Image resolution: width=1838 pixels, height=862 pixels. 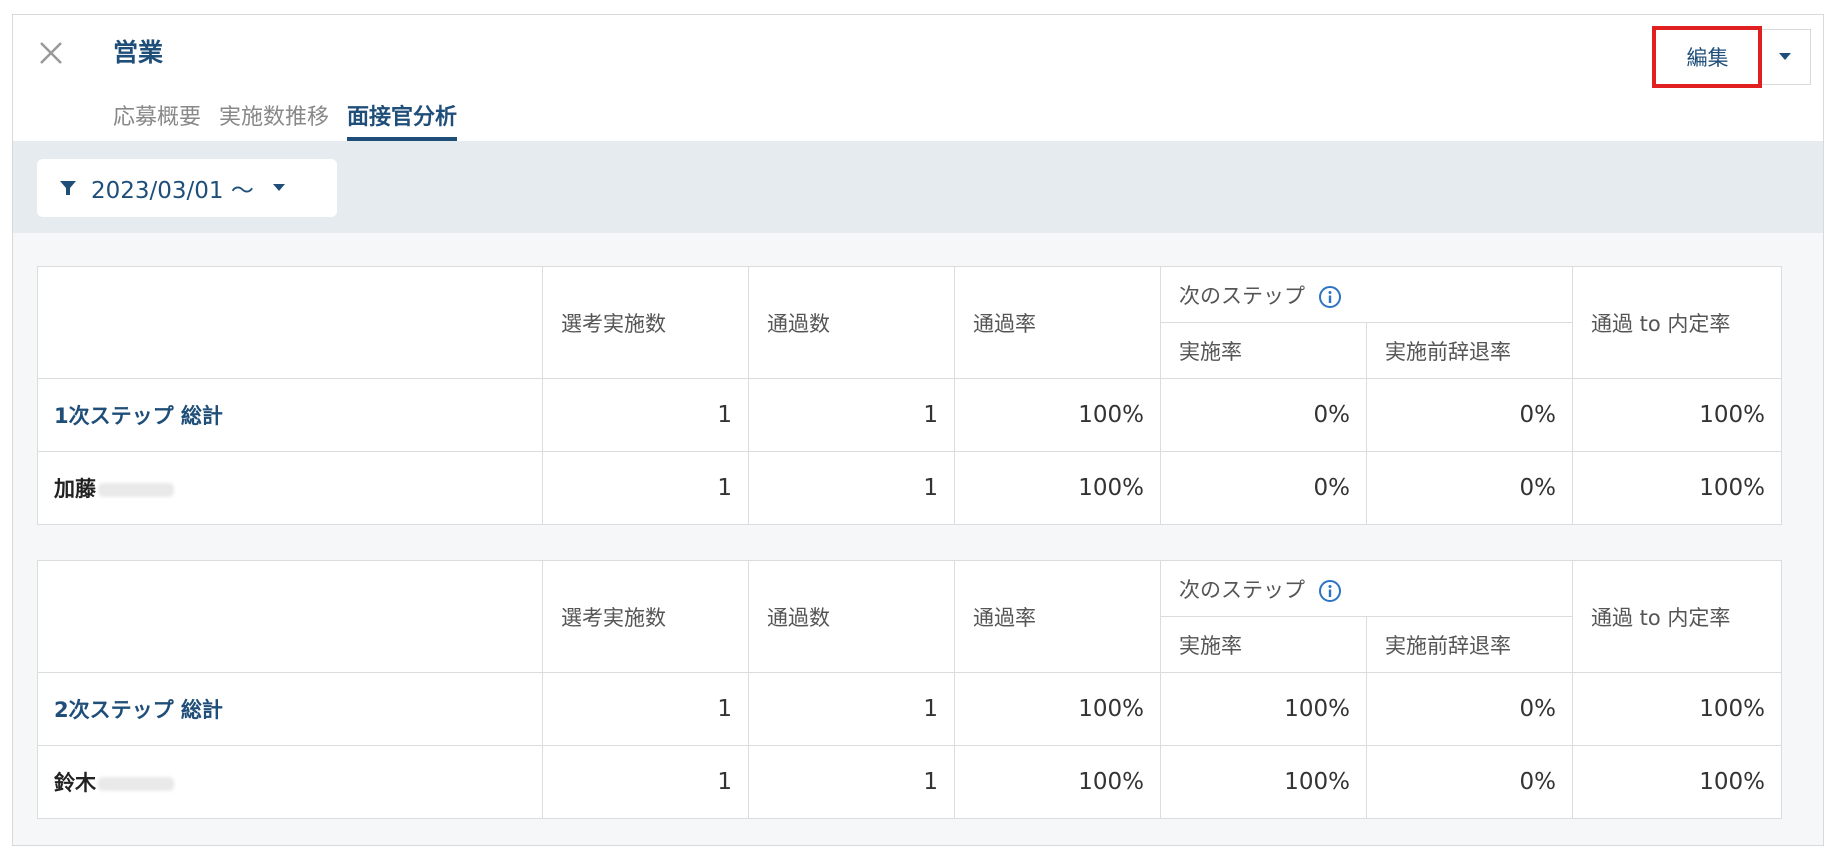 I want to click on panel-header: 営業 応募概要 実施数推移 面接官分析 編集, so click(x=918, y=78).